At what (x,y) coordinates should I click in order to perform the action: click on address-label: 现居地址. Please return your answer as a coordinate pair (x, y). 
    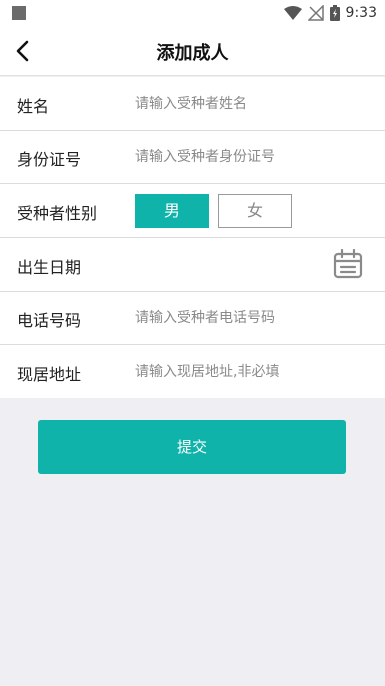
    Looking at the image, I should click on (49, 374).